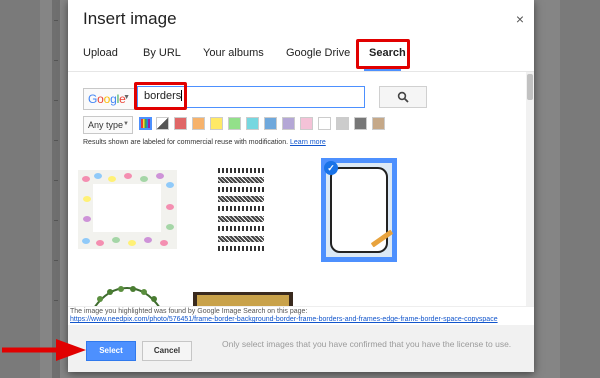  I want to click on result-image-floral-frame, so click(127, 209).